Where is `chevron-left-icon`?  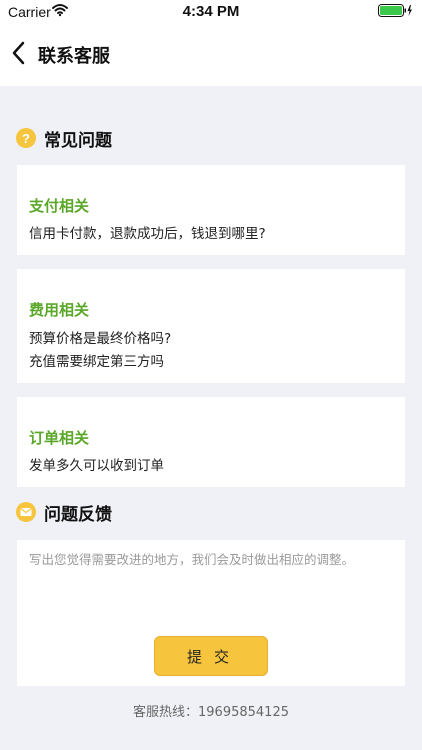 chevron-left-icon is located at coordinates (18, 53).